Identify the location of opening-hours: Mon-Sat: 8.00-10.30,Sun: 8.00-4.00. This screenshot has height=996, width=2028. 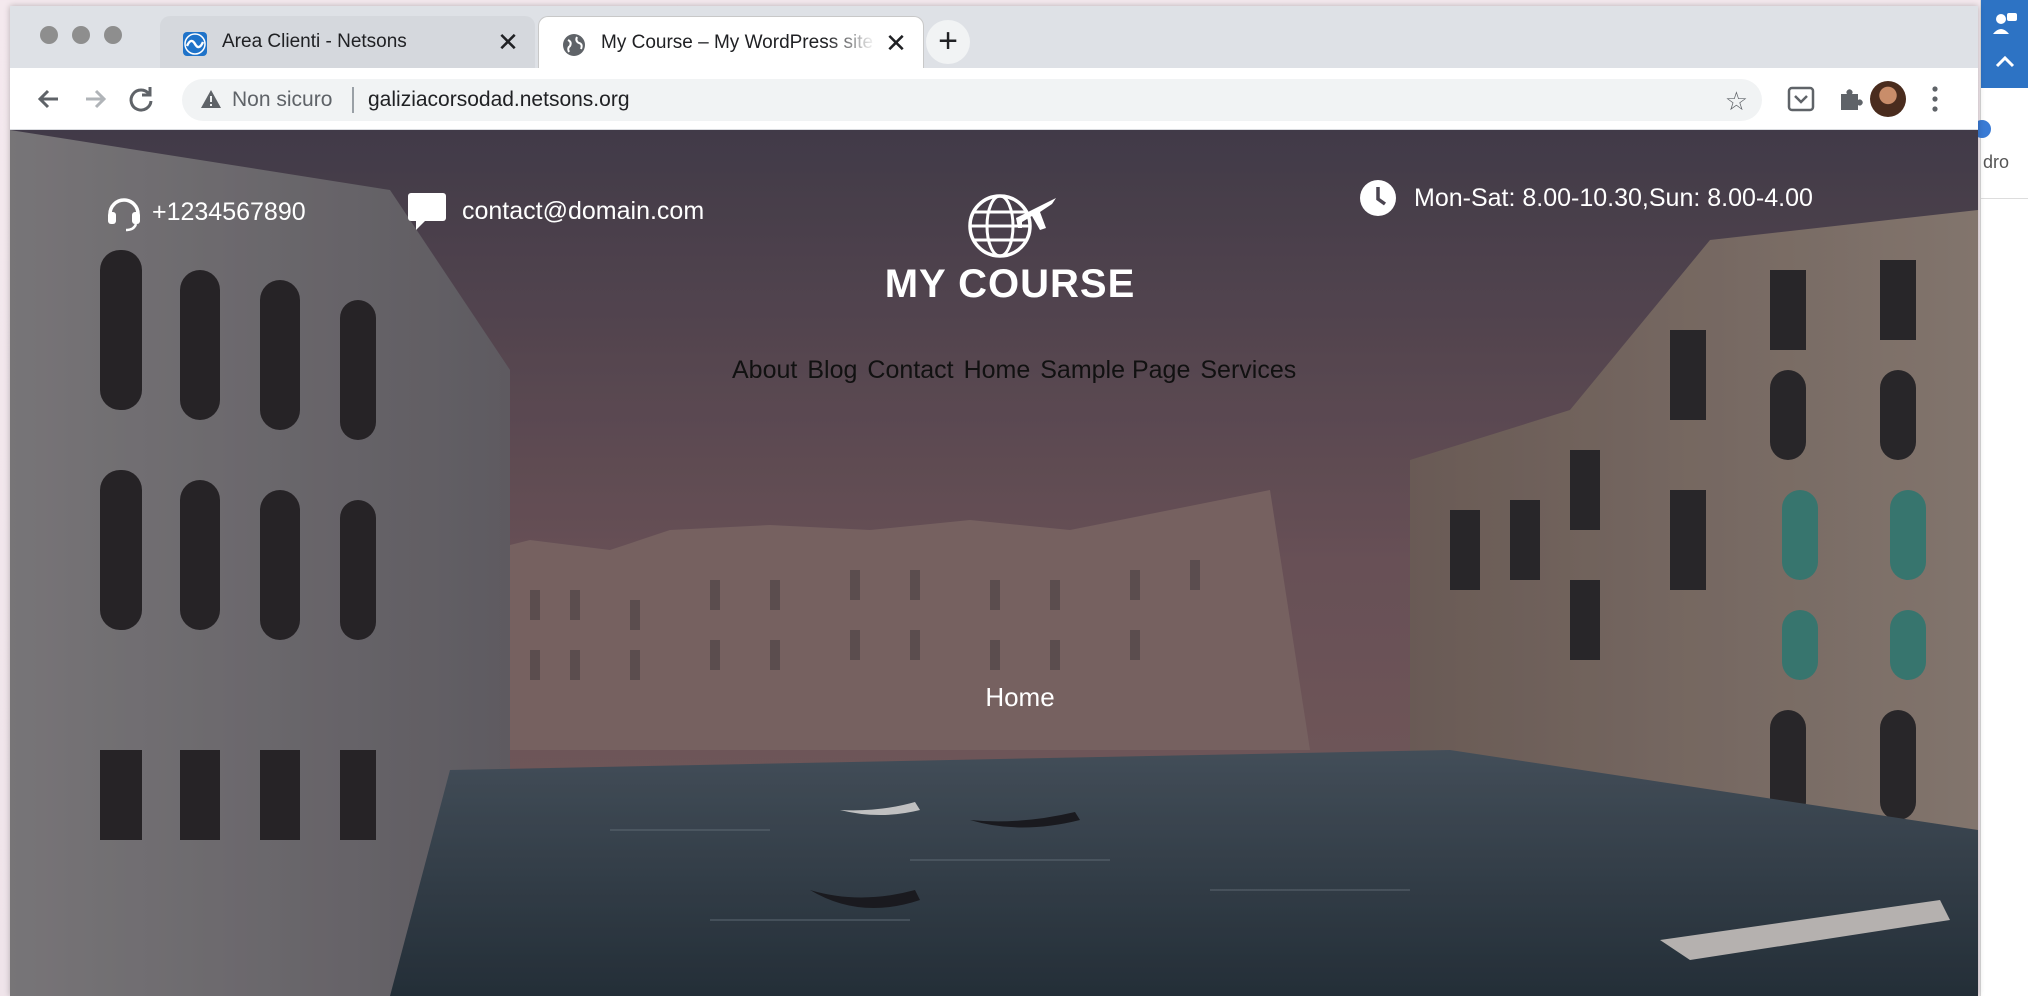
(1585, 198).